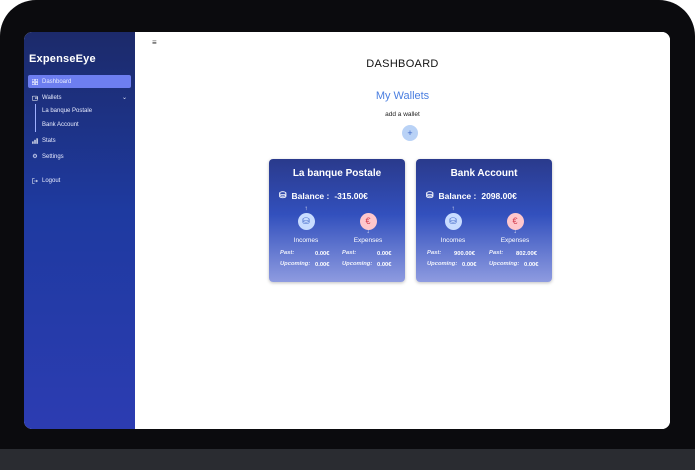  I want to click on sidebar-item-label: Dashboard, so click(57, 81).